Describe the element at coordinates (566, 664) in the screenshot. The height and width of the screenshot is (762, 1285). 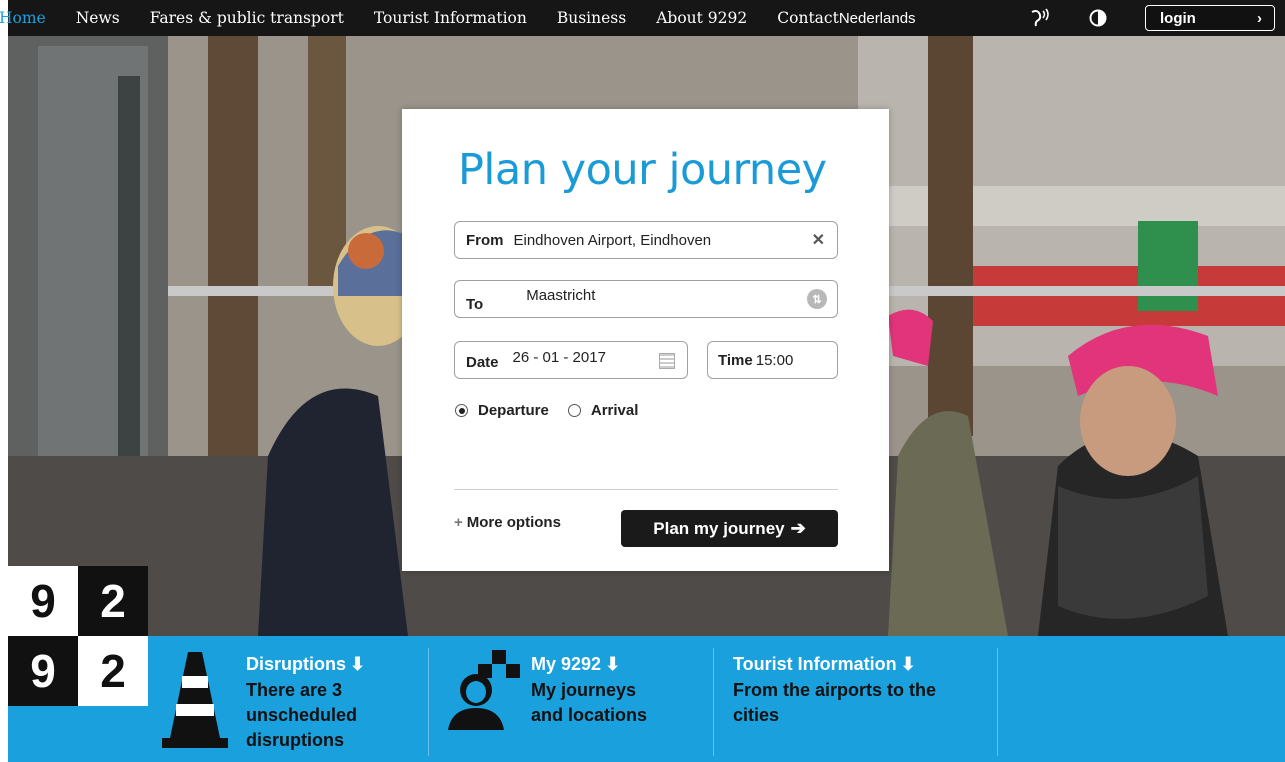
I see `my9292-title: My 9292` at that location.